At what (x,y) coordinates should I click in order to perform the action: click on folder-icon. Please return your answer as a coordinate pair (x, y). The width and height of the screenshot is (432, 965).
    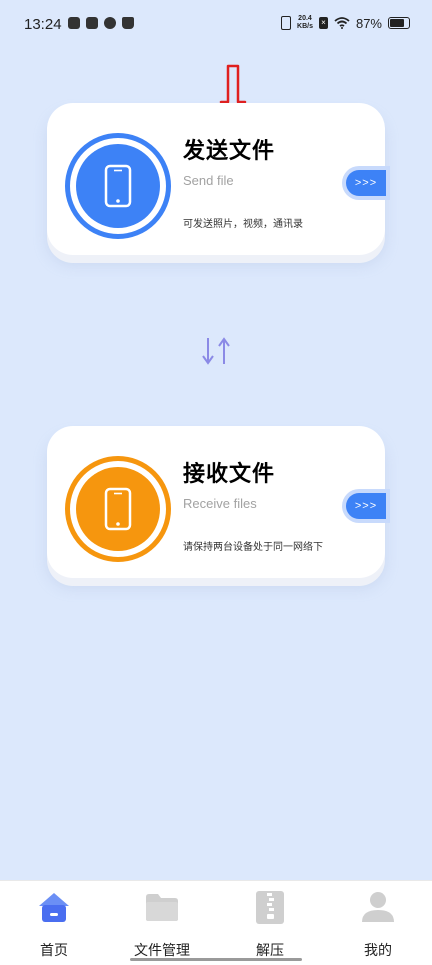
    Looking at the image, I should click on (162, 907).